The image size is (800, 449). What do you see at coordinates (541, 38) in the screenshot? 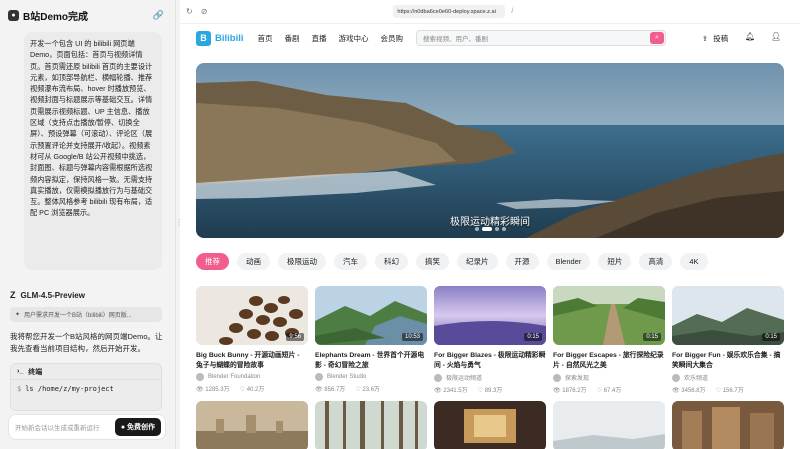
I see `search-input: 搜索视频、用户、番剧 ⌕` at bounding box center [541, 38].